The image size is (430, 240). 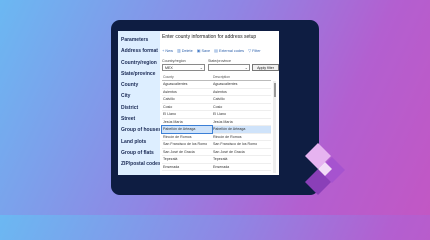 What do you see at coordinates (241, 107) in the screenshot?
I see `description-cell: Cosio` at bounding box center [241, 107].